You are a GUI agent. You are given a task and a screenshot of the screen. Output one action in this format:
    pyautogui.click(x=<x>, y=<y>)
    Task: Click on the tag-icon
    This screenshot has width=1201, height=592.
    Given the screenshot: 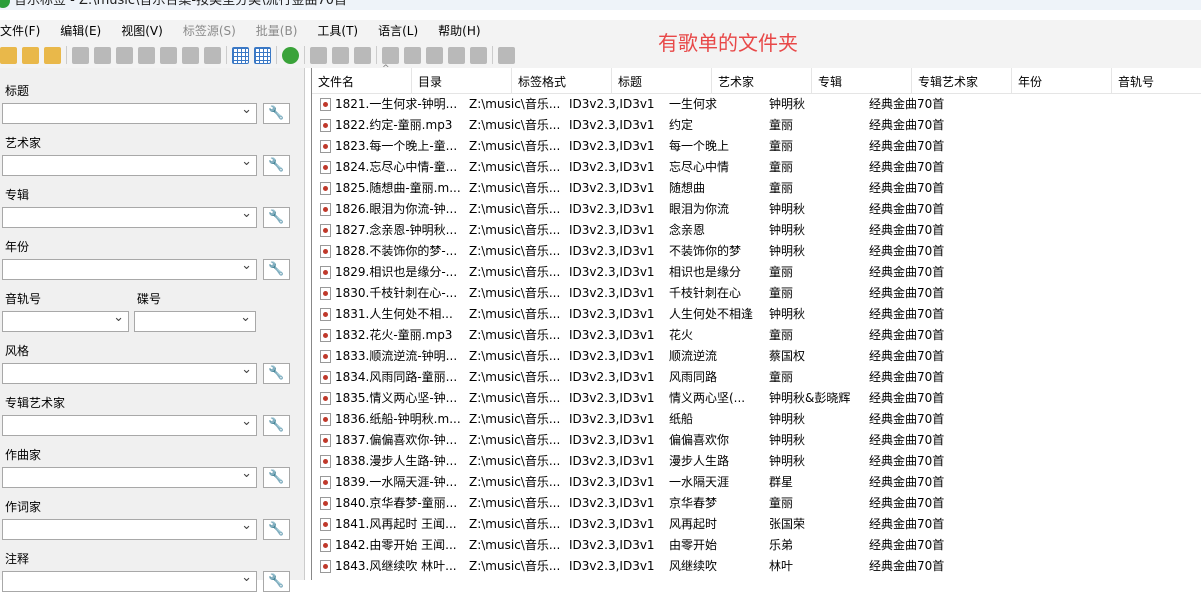 What is the action you would take?
    pyautogui.click(x=362, y=55)
    